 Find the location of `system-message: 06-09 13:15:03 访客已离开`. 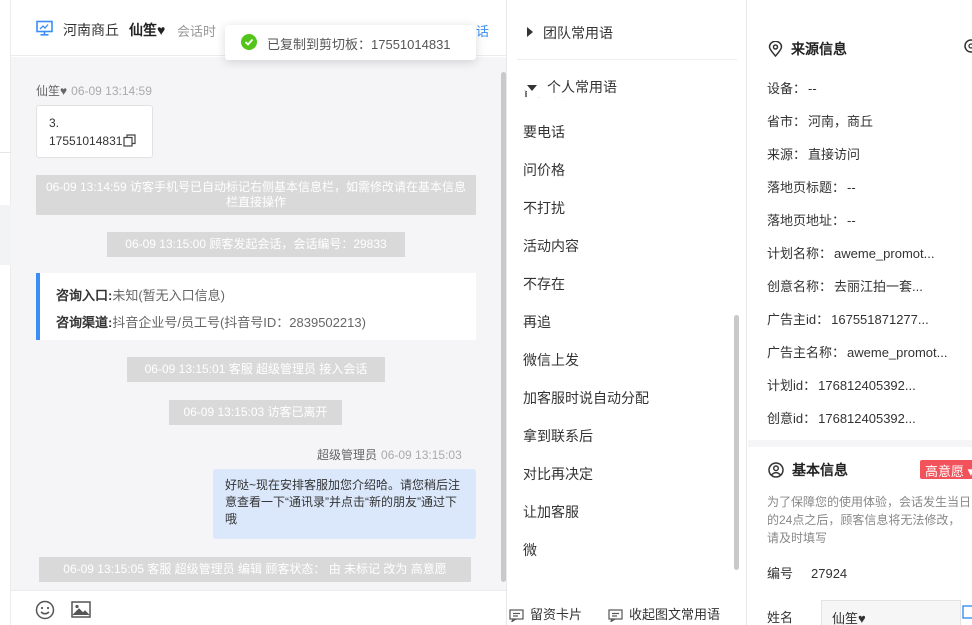

system-message: 06-09 13:15:03 访客已离开 is located at coordinates (255, 412).